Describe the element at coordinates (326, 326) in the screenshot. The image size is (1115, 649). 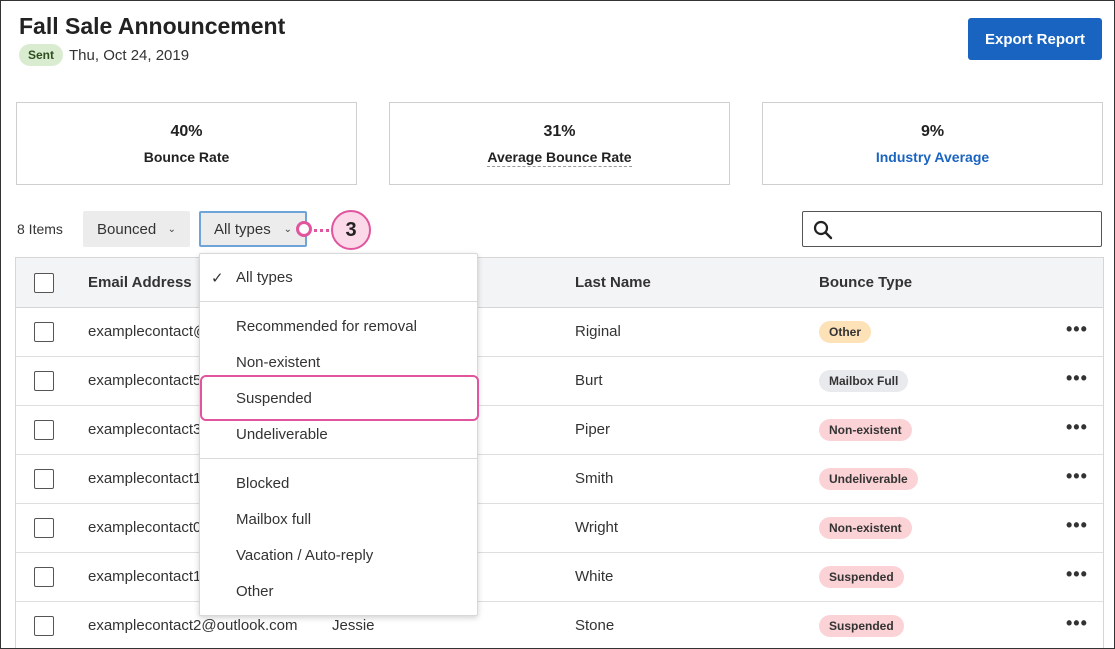
I see `menu-item-recommended-for-removal: Recommended for removal` at that location.